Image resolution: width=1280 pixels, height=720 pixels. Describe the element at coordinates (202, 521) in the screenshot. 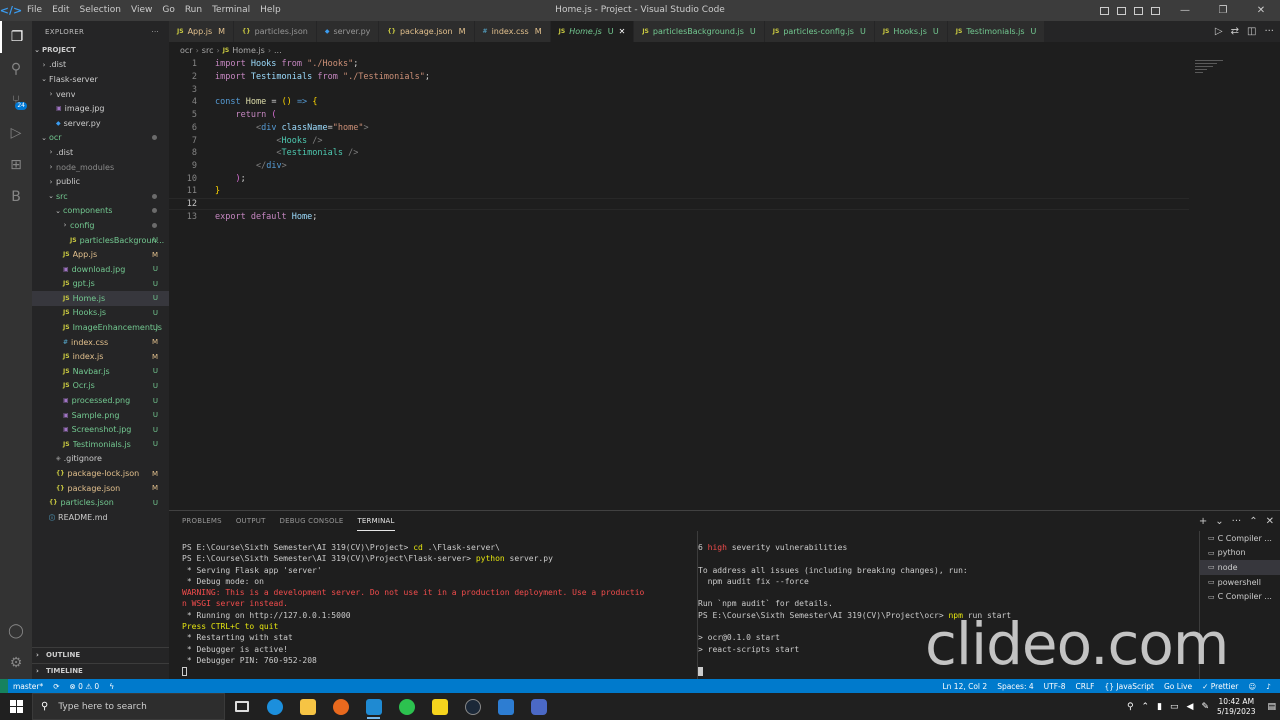

I see `panel-tab-problems: PROBLEMS` at that location.